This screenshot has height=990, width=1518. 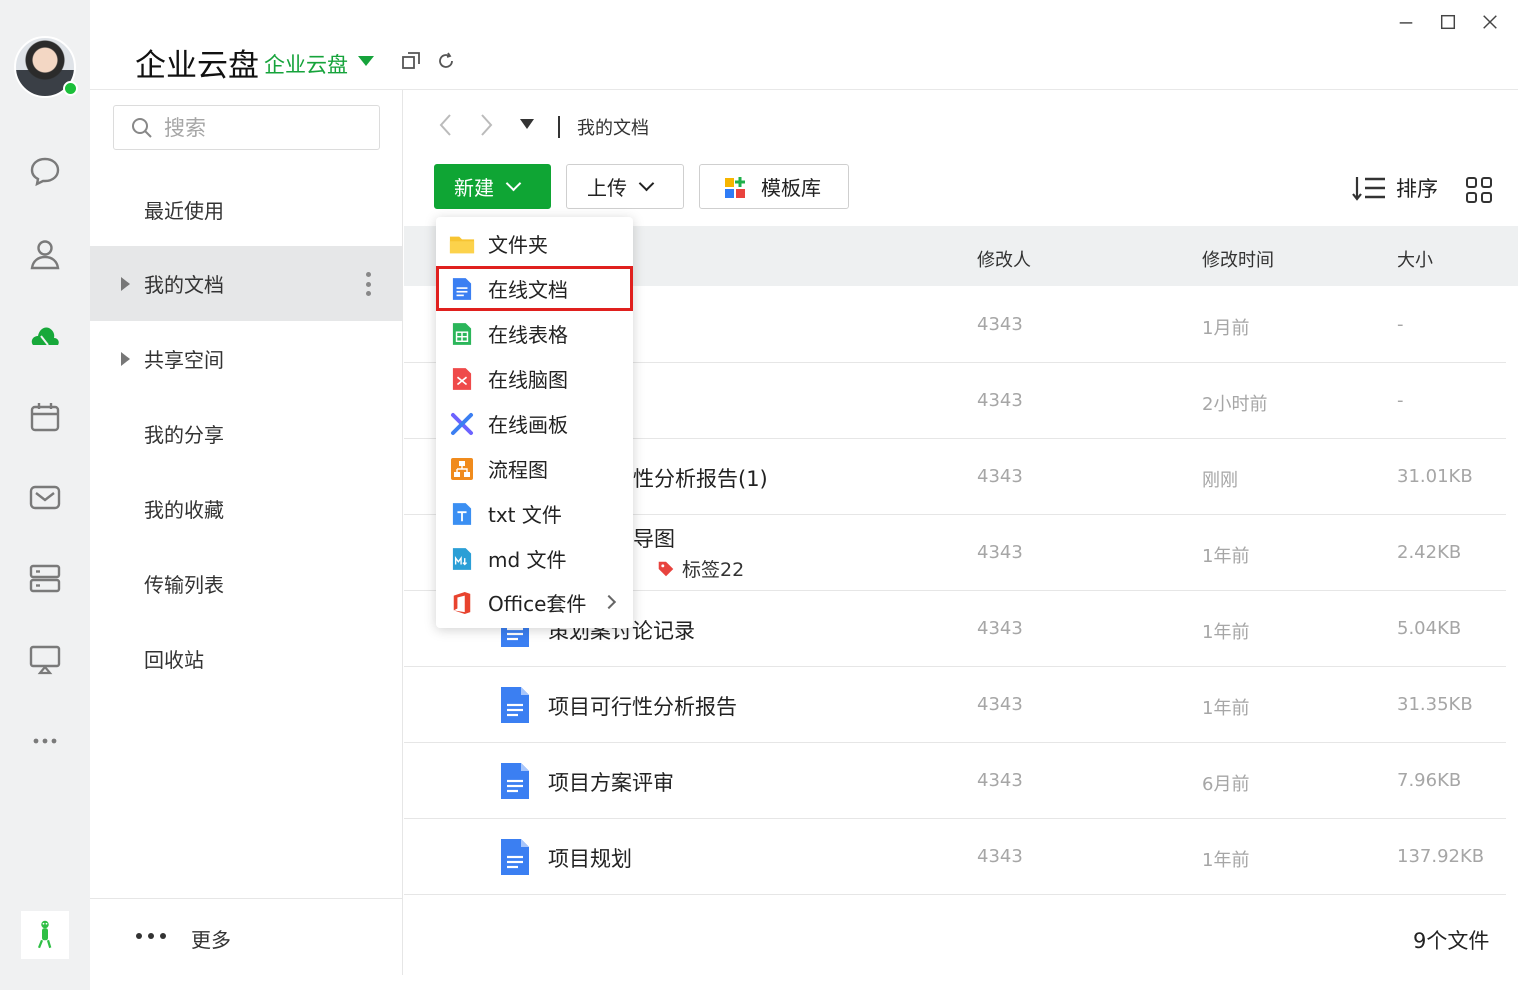 What do you see at coordinates (246, 936) in the screenshot?
I see `sidebar-more: 更多` at bounding box center [246, 936].